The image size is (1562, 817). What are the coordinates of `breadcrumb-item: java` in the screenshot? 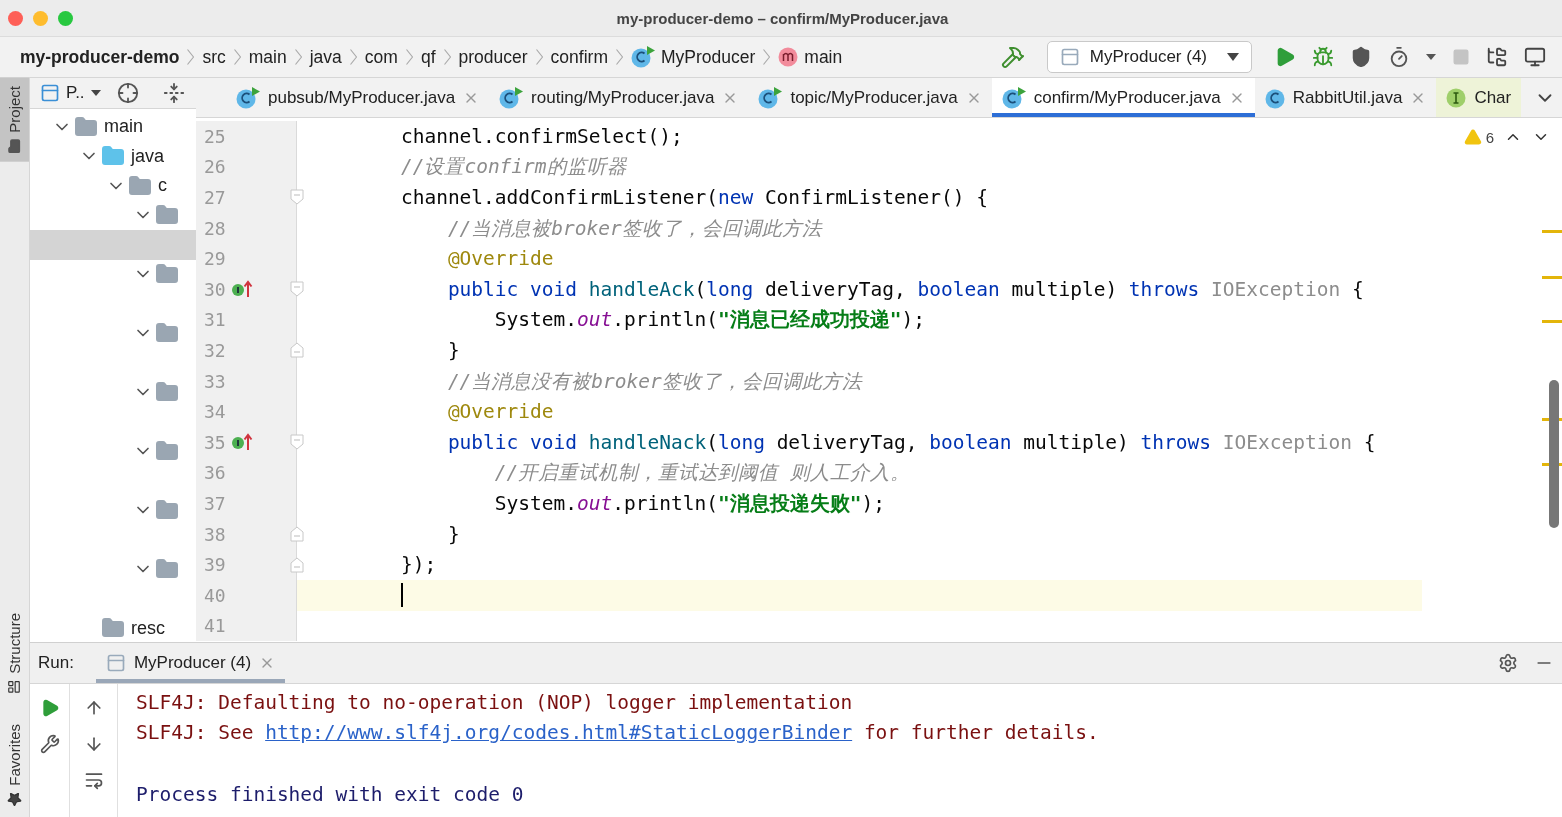 It's located at (325, 57).